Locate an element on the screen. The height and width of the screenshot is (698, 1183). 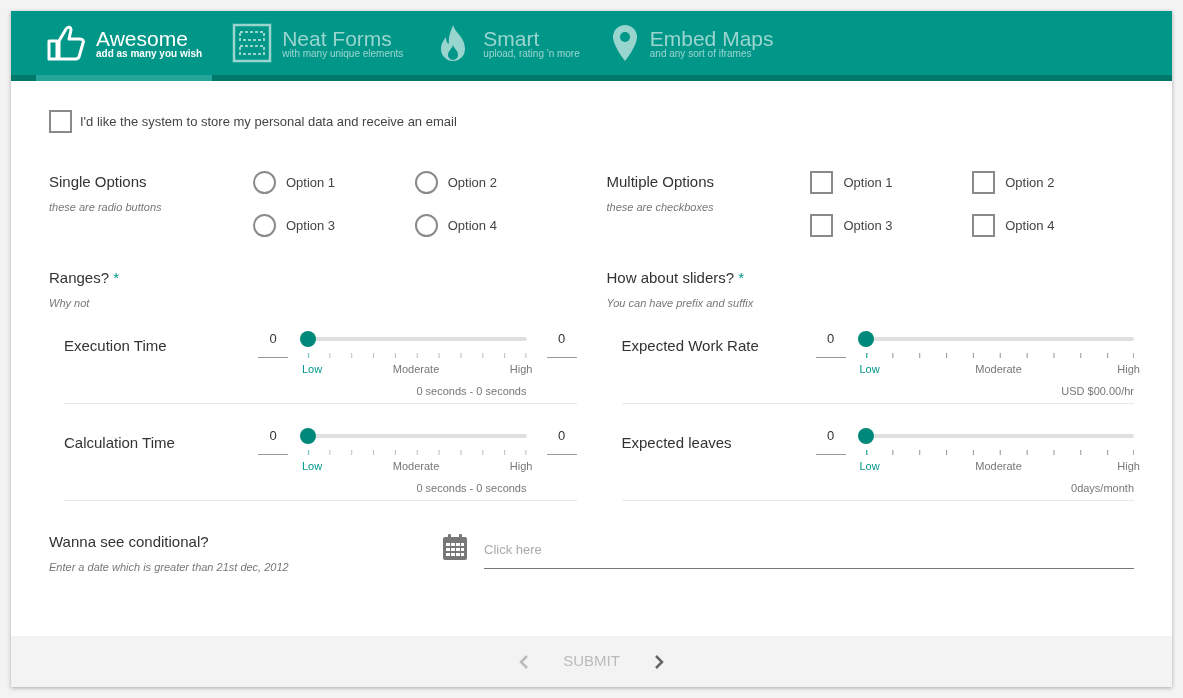
field-label: Expected leaves is located at coordinates (677, 443).